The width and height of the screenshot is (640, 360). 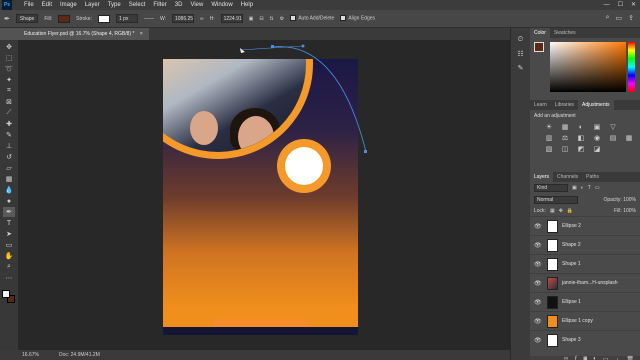 What do you see at coordinates (7, 5) in the screenshot?
I see `photoshop-logo: Ps` at bounding box center [7, 5].